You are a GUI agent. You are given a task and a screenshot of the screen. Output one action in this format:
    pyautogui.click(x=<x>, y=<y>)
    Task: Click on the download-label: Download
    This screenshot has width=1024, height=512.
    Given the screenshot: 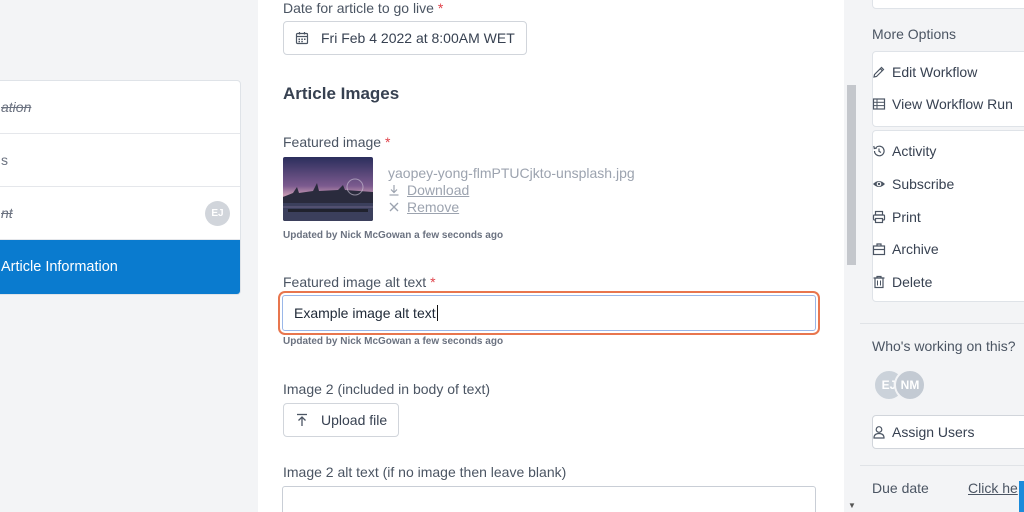 What is the action you would take?
    pyautogui.click(x=438, y=190)
    